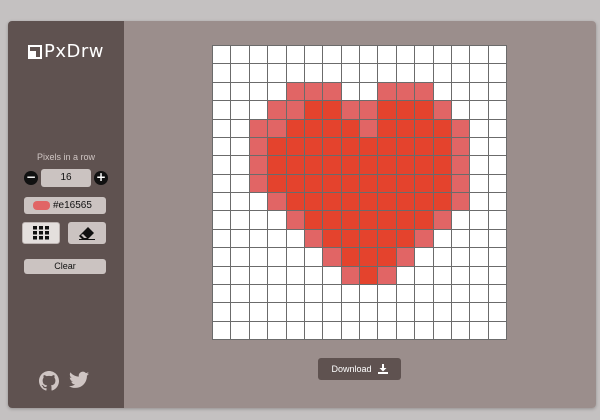 The height and width of the screenshot is (420, 600). Describe the element at coordinates (79, 380) in the screenshot. I see `twitter-link` at that location.